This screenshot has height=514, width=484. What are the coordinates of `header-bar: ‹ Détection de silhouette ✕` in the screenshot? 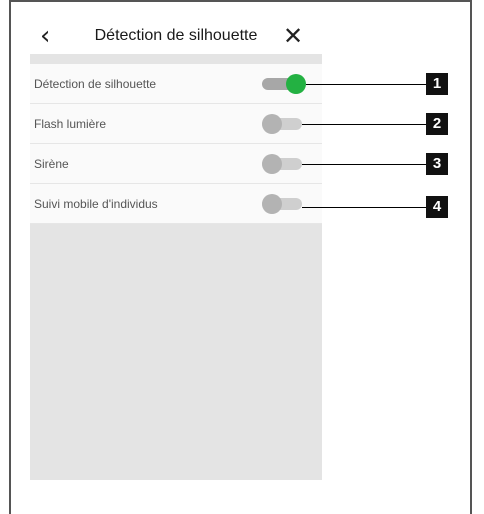 It's located at (176, 36).